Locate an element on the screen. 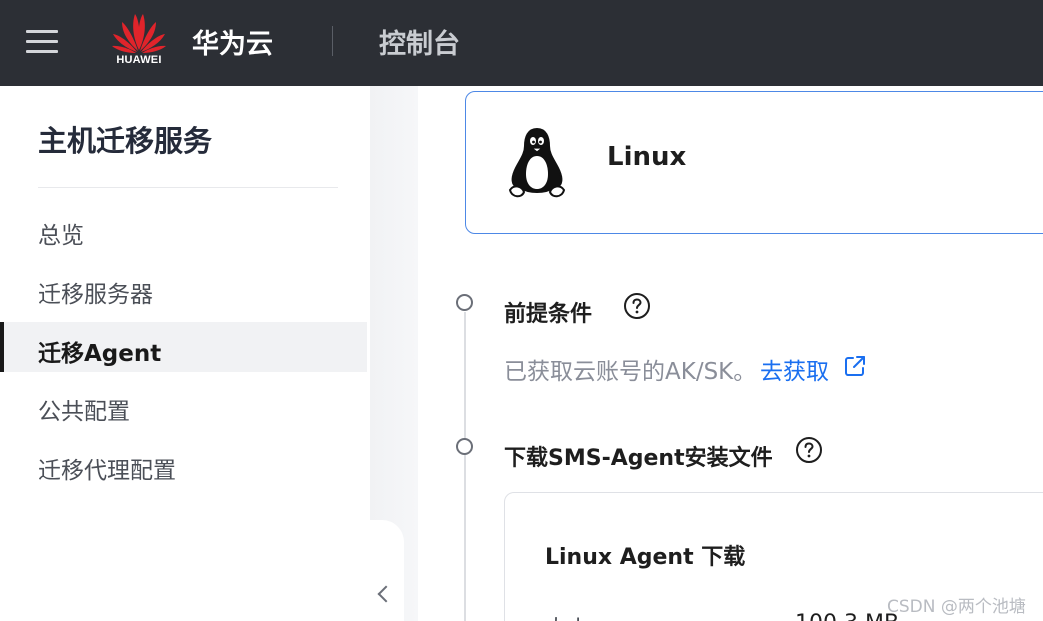 This screenshot has width=1043, height=621. step-title-download-agent: 下载SMS-Agent安装文件 is located at coordinates (638, 458).